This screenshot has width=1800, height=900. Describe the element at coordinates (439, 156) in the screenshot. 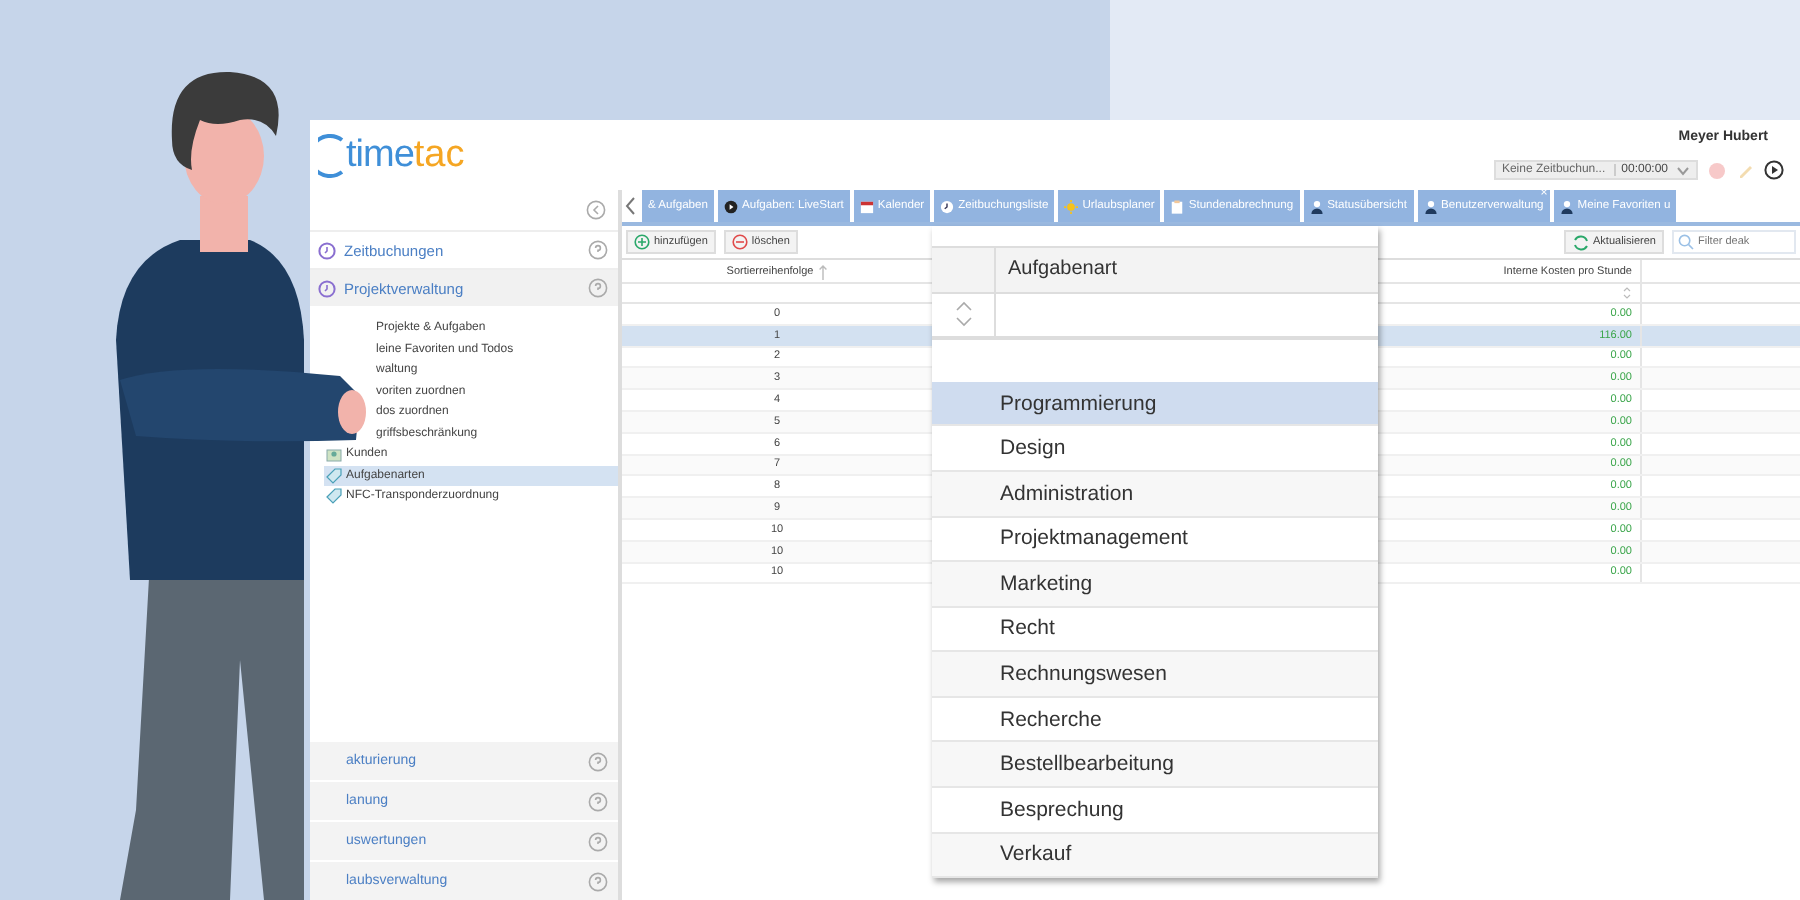

I see `logo-accent-text: tac` at that location.